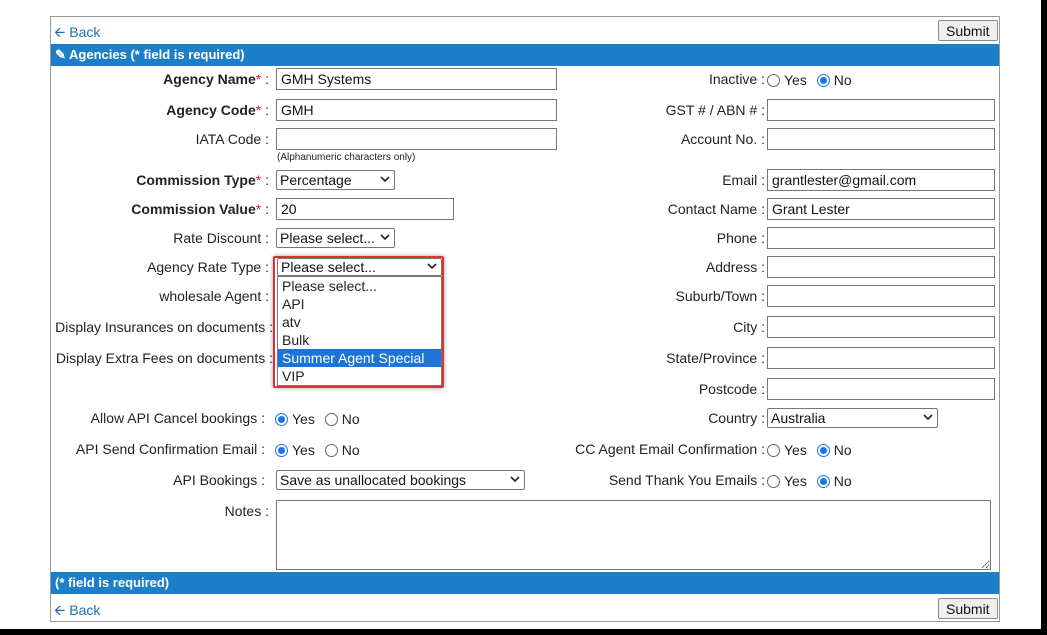 The image size is (1047, 635). I want to click on api-bookings-value: Save as unallocated bookings, so click(373, 480).